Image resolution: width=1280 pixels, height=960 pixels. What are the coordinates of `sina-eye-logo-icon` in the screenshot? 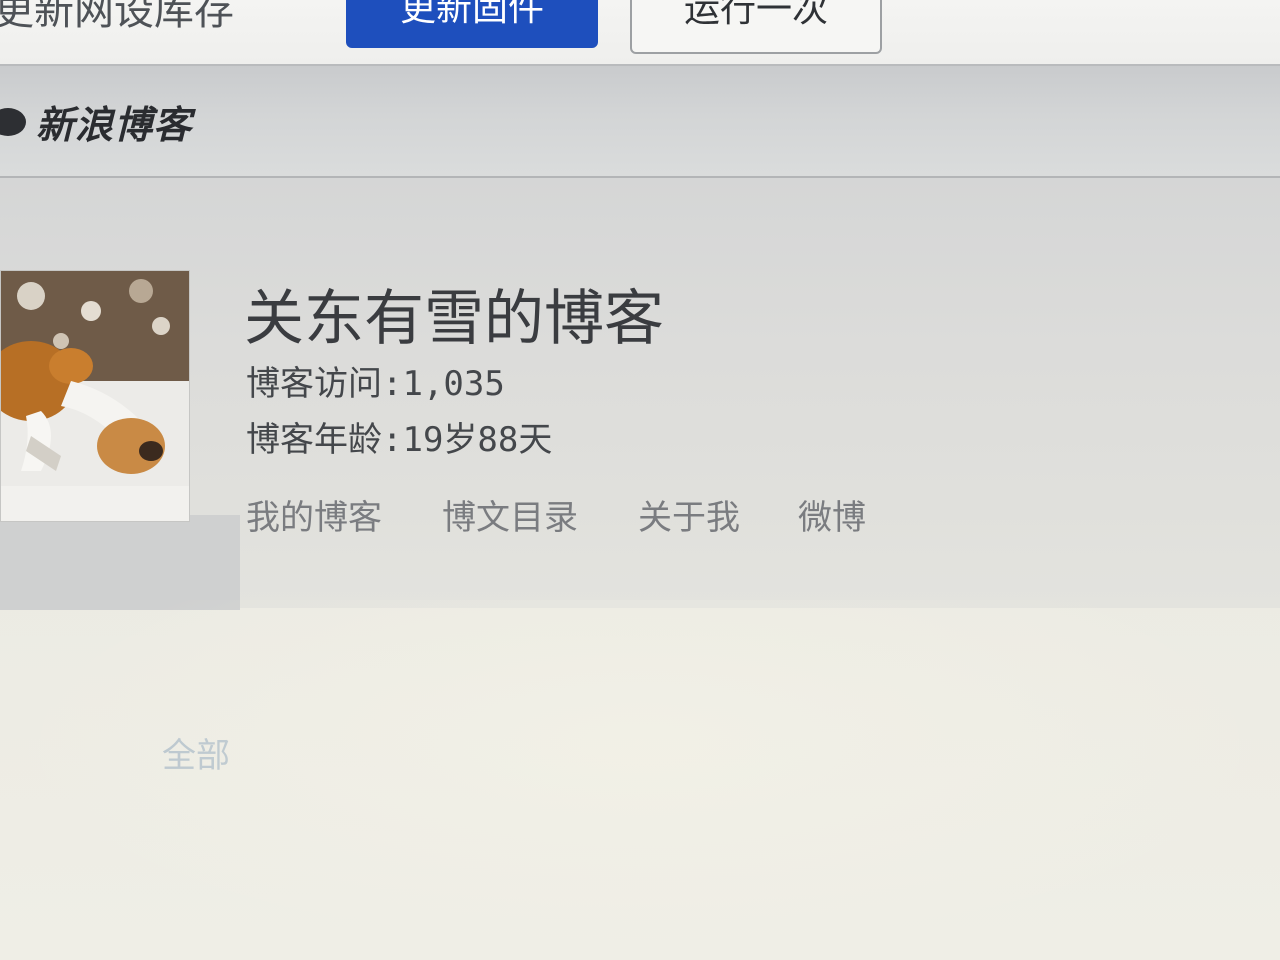 It's located at (13, 122).